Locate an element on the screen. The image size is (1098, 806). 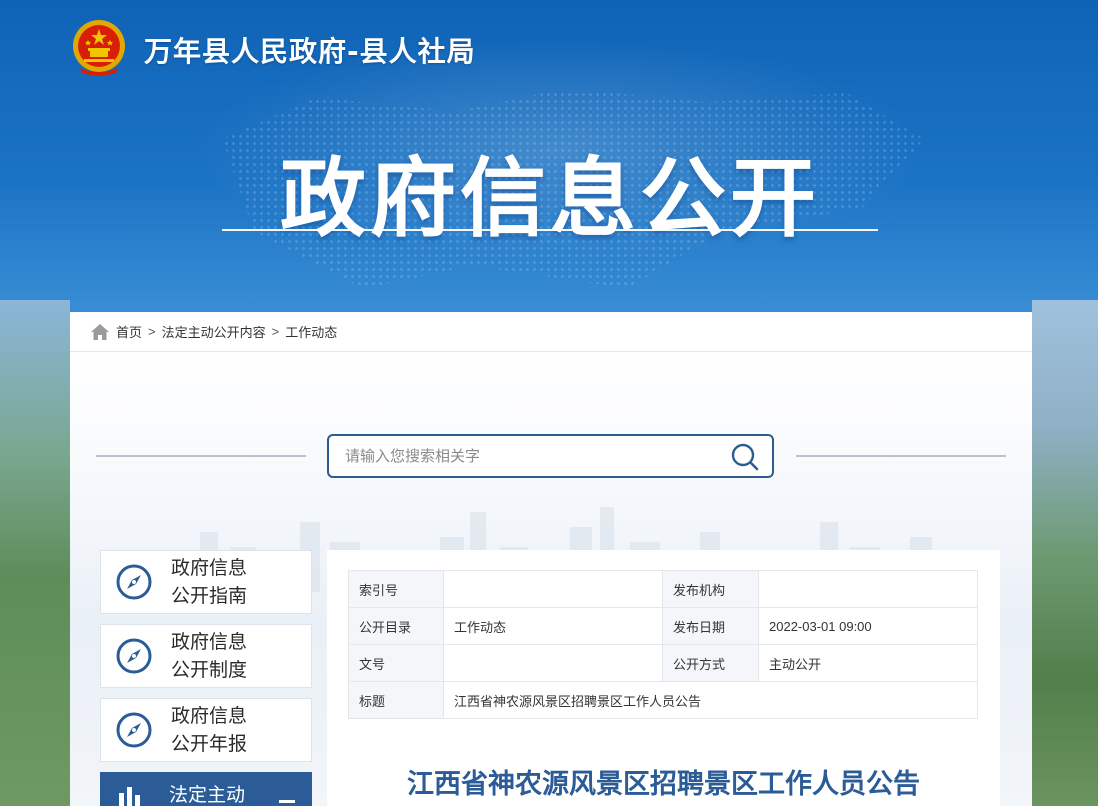
meta-catalog-value: 工作动态 is located at coordinates (553, 626).